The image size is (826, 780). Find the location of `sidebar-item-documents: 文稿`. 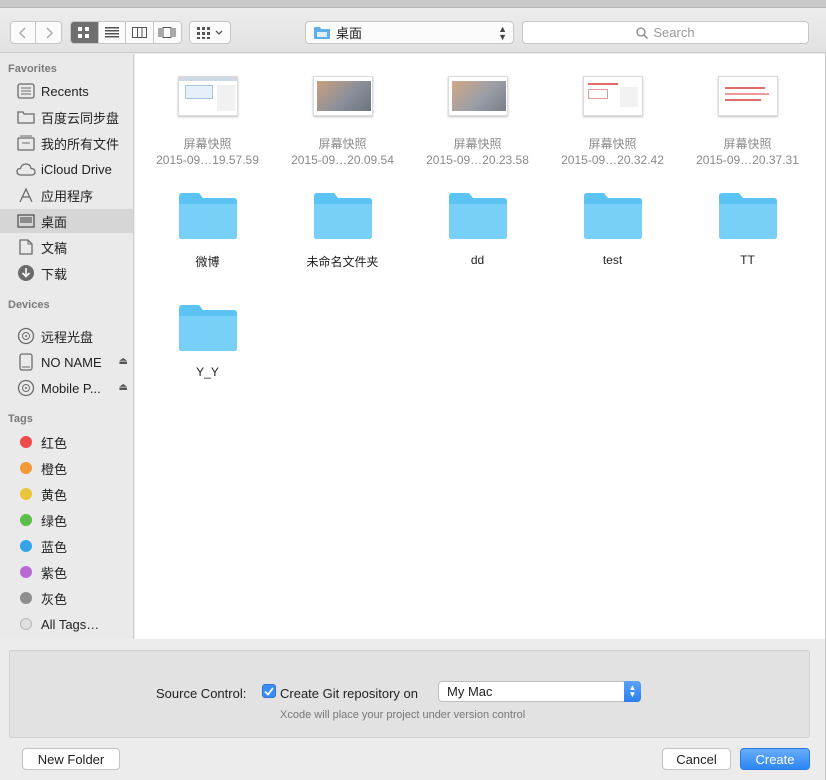

sidebar-item-documents: 文稿 is located at coordinates (66, 247).